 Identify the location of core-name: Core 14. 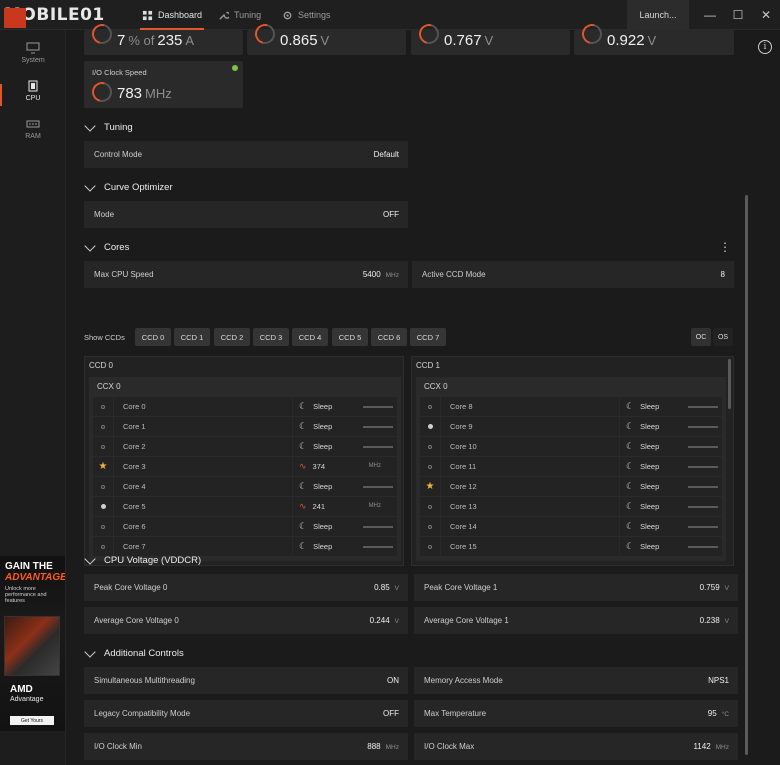
(530, 526).